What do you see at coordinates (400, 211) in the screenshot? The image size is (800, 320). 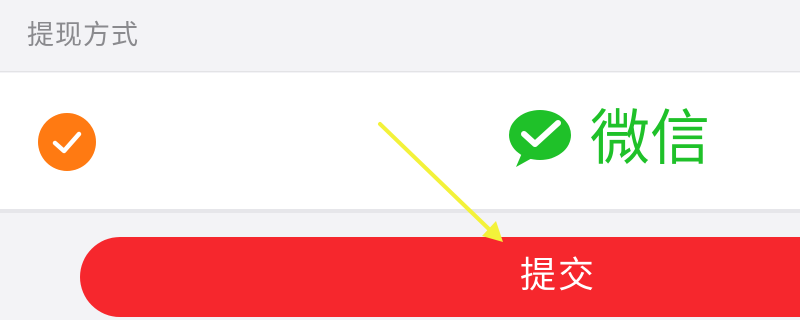 I see `divider` at bounding box center [400, 211].